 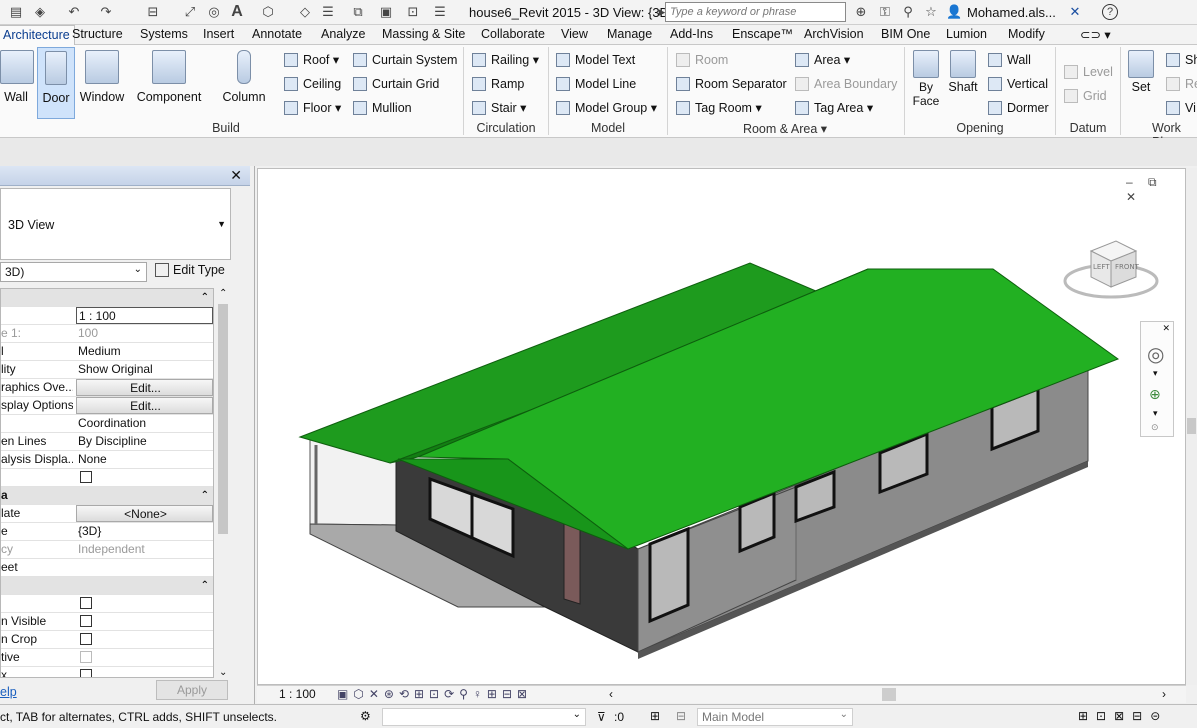 What do you see at coordinates (343, 34) in the screenshot?
I see `tab-analyze: Analyze` at bounding box center [343, 34].